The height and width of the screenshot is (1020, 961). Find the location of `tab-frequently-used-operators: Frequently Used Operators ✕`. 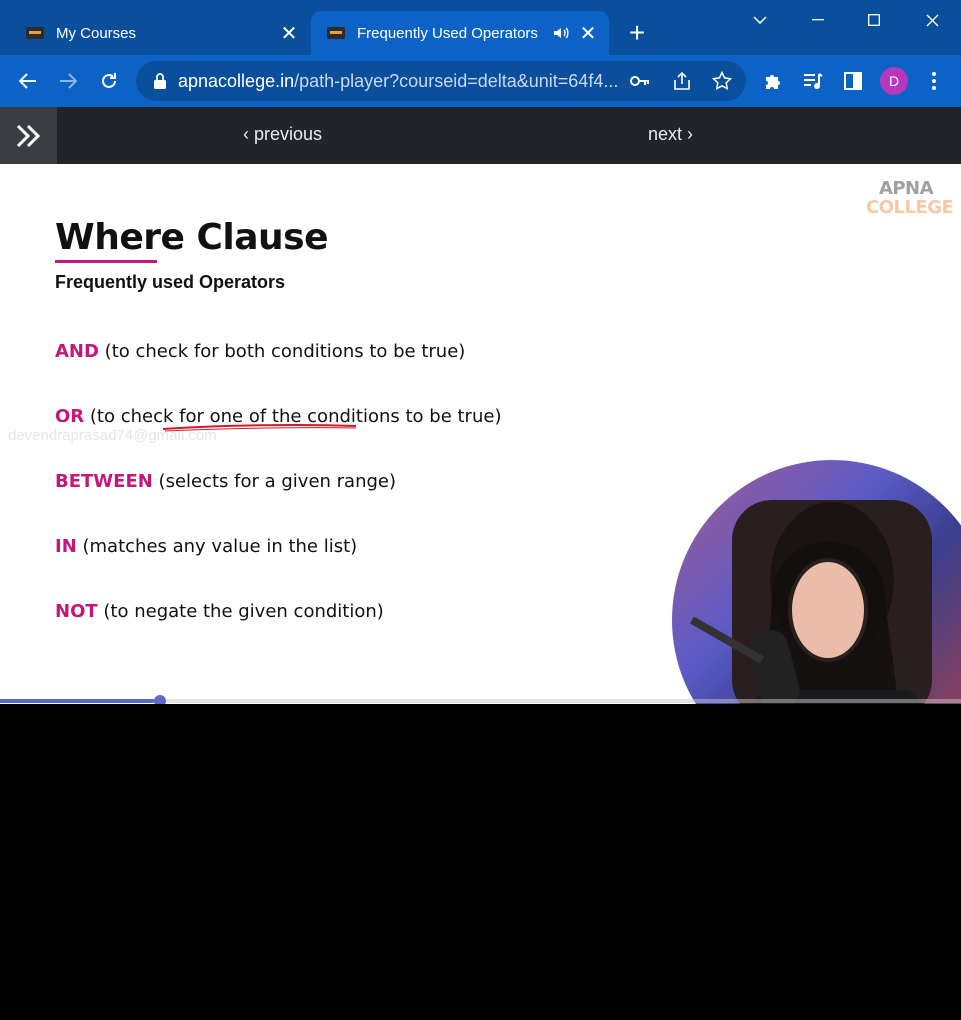

tab-frequently-used-operators: Frequently Used Operators ✕ is located at coordinates (460, 33).